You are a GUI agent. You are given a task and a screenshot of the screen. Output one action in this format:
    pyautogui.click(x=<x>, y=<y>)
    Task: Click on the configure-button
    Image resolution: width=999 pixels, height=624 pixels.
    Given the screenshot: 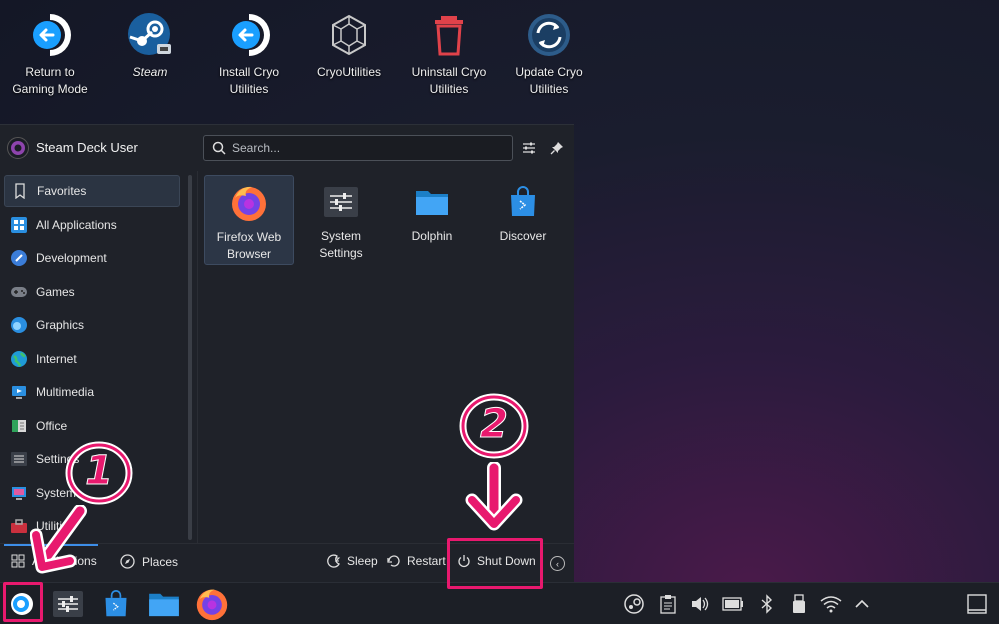 What is the action you would take?
    pyautogui.click(x=529, y=148)
    